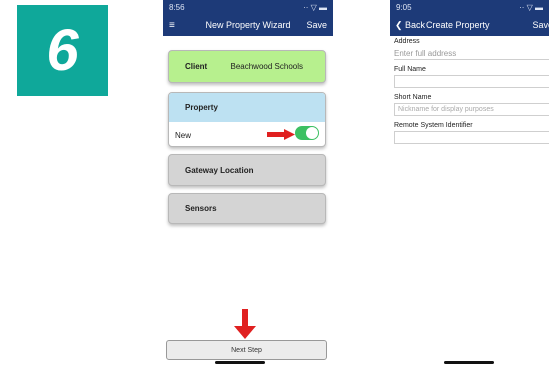 This screenshot has width=549, height=365. What do you see at coordinates (469, 7) in the screenshot?
I see `status-bar: 9:05 ·· ▽ ▬` at bounding box center [469, 7].